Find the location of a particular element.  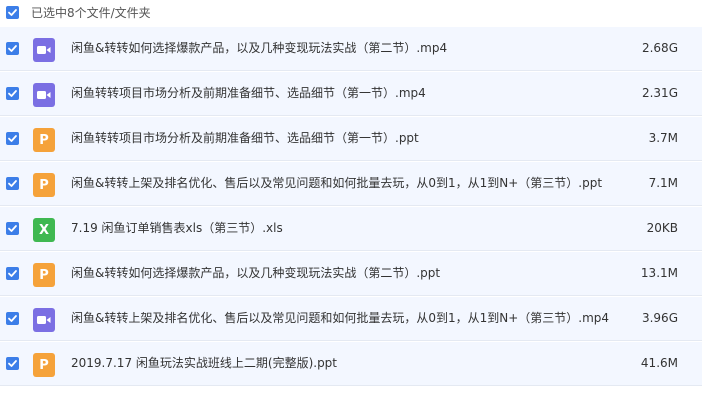

file-name: 闲鱼&转转如何选择爆款产品，以及几种变现玩法实战（第二节）.mp4 is located at coordinates (259, 48).